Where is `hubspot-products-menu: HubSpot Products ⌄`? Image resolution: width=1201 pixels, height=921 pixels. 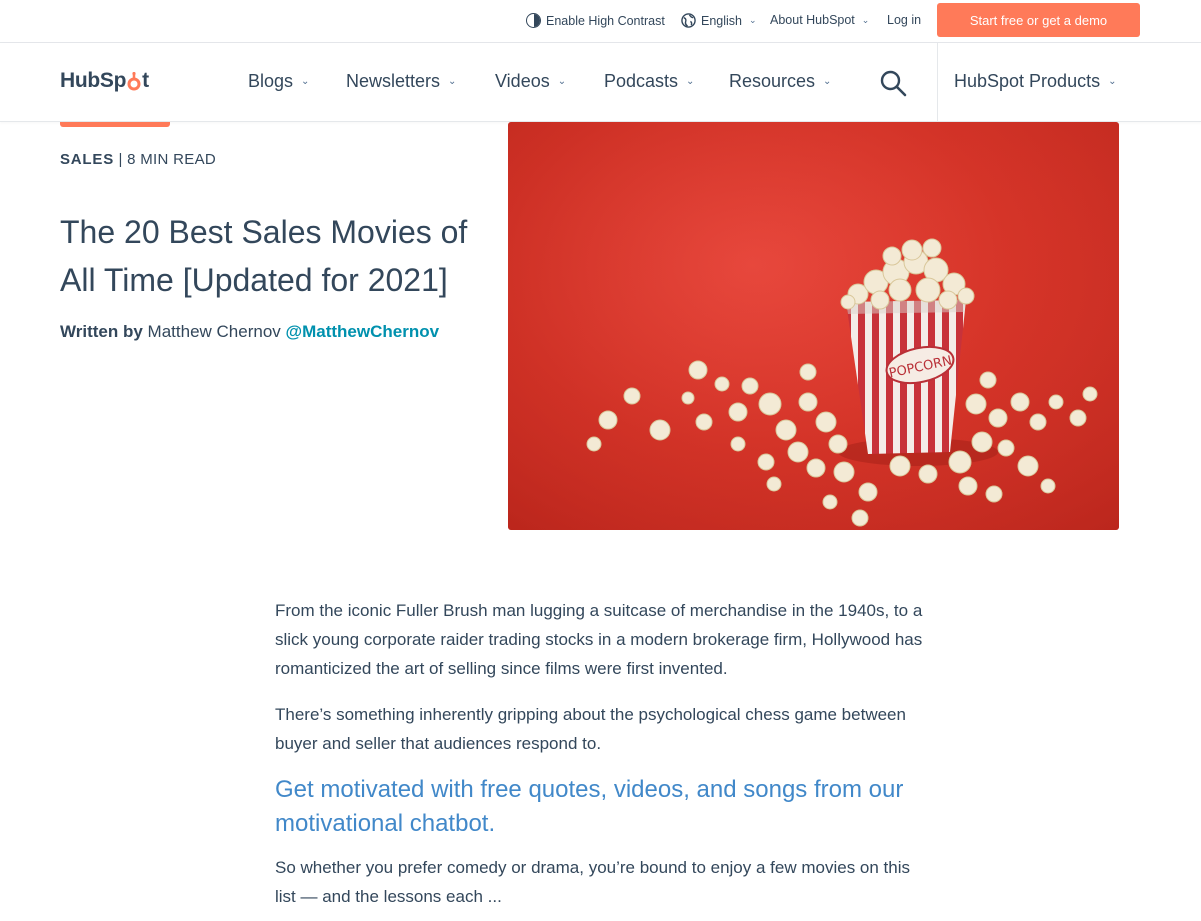
hubspot-products-menu: HubSpot Products ⌄ is located at coordinates (1035, 81).